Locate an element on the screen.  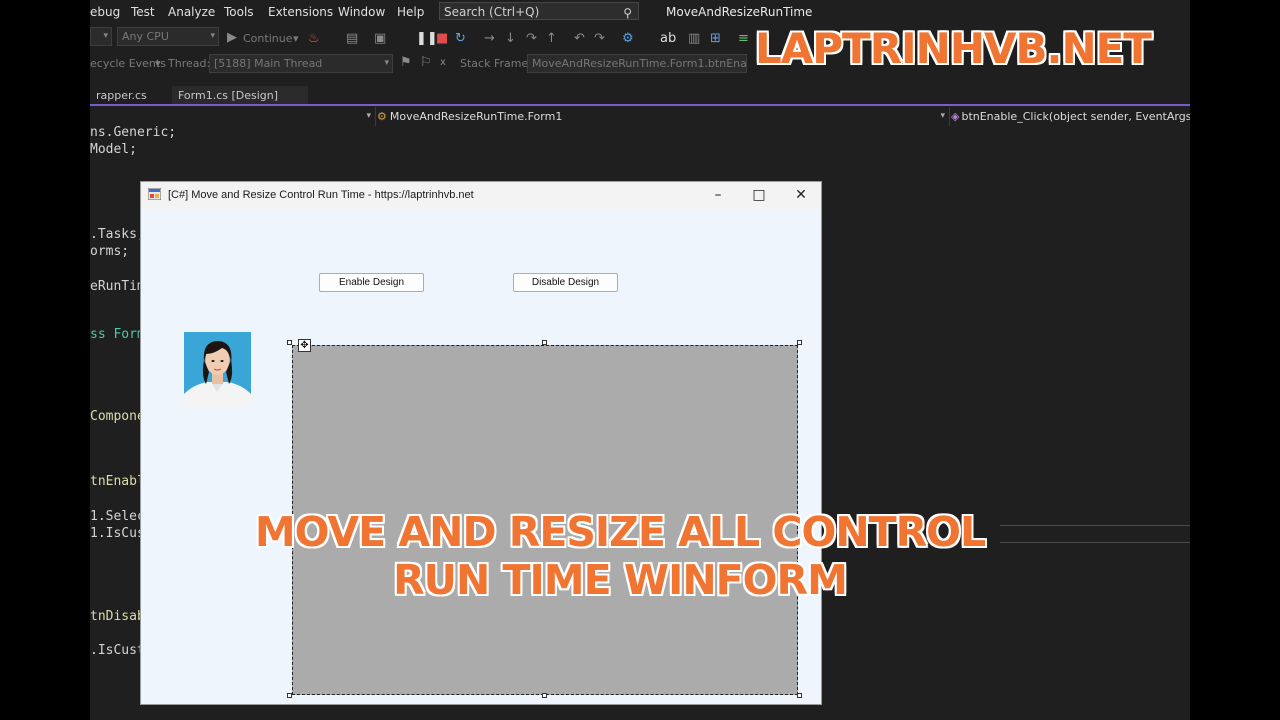
app-icon is located at coordinates (154, 194).